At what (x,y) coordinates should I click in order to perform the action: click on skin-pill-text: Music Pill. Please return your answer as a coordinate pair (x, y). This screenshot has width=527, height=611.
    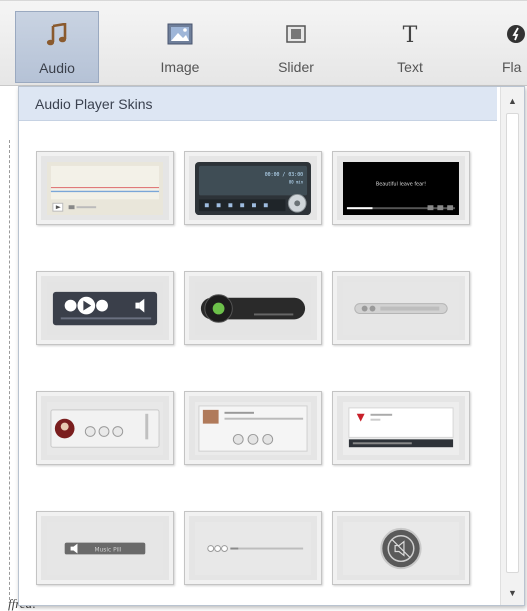
    Looking at the image, I should click on (107, 550).